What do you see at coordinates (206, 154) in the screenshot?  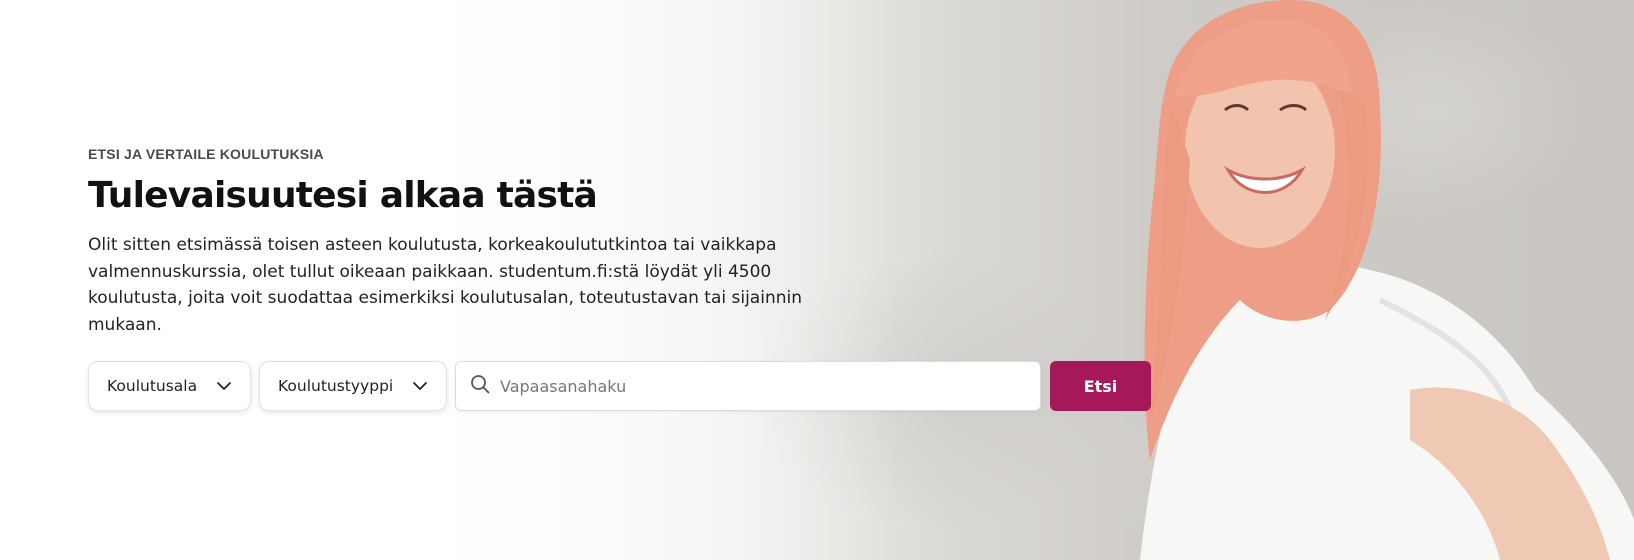 I see `hero-eyebrow: ETSI JA VERTAILE KOULUTUKSIA` at bounding box center [206, 154].